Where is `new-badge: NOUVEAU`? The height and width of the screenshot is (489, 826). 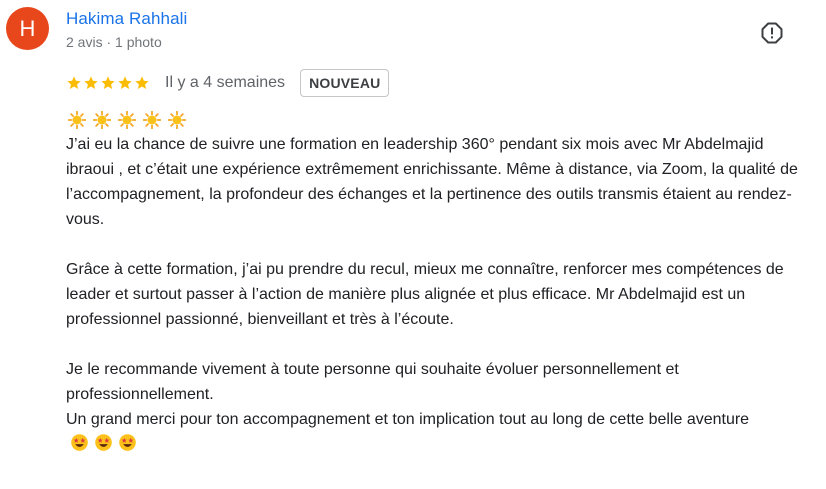
new-badge: NOUVEAU is located at coordinates (345, 83).